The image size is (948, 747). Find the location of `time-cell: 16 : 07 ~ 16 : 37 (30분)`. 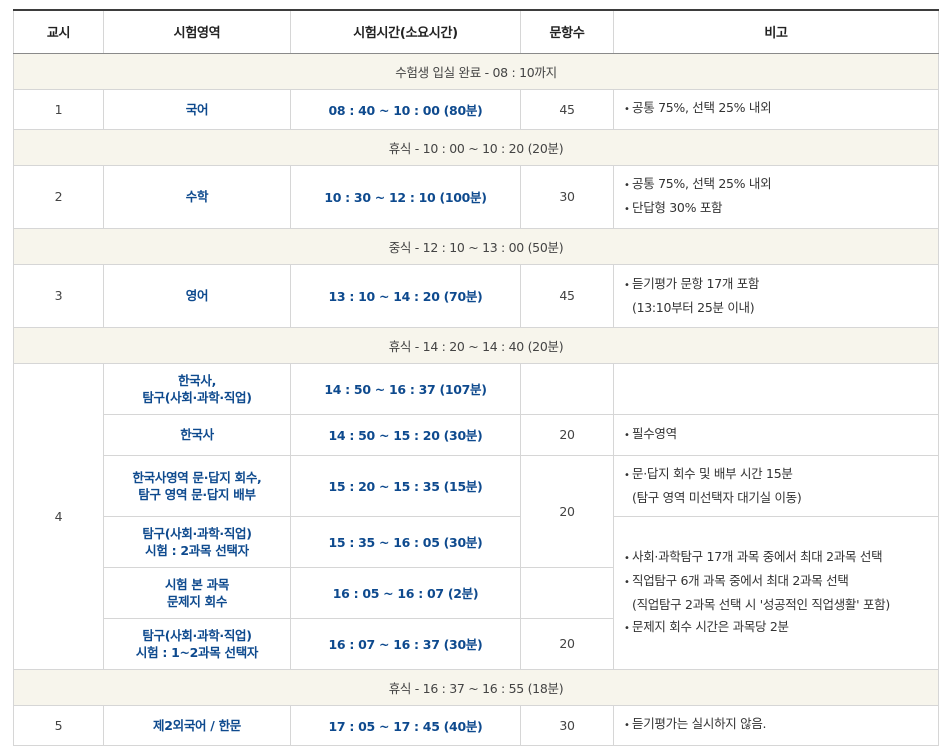

time-cell: 16 : 07 ~ 16 : 37 (30분) is located at coordinates (405, 643).